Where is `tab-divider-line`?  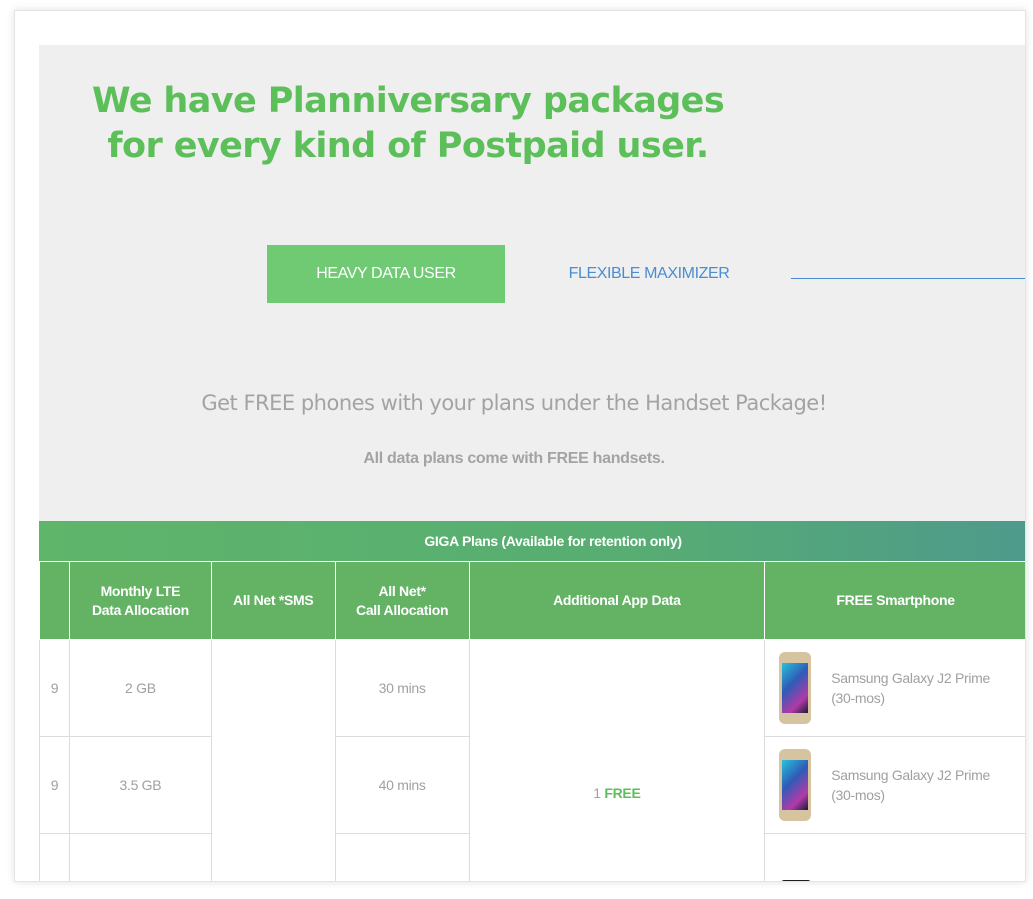
tab-divider-line is located at coordinates (908, 278).